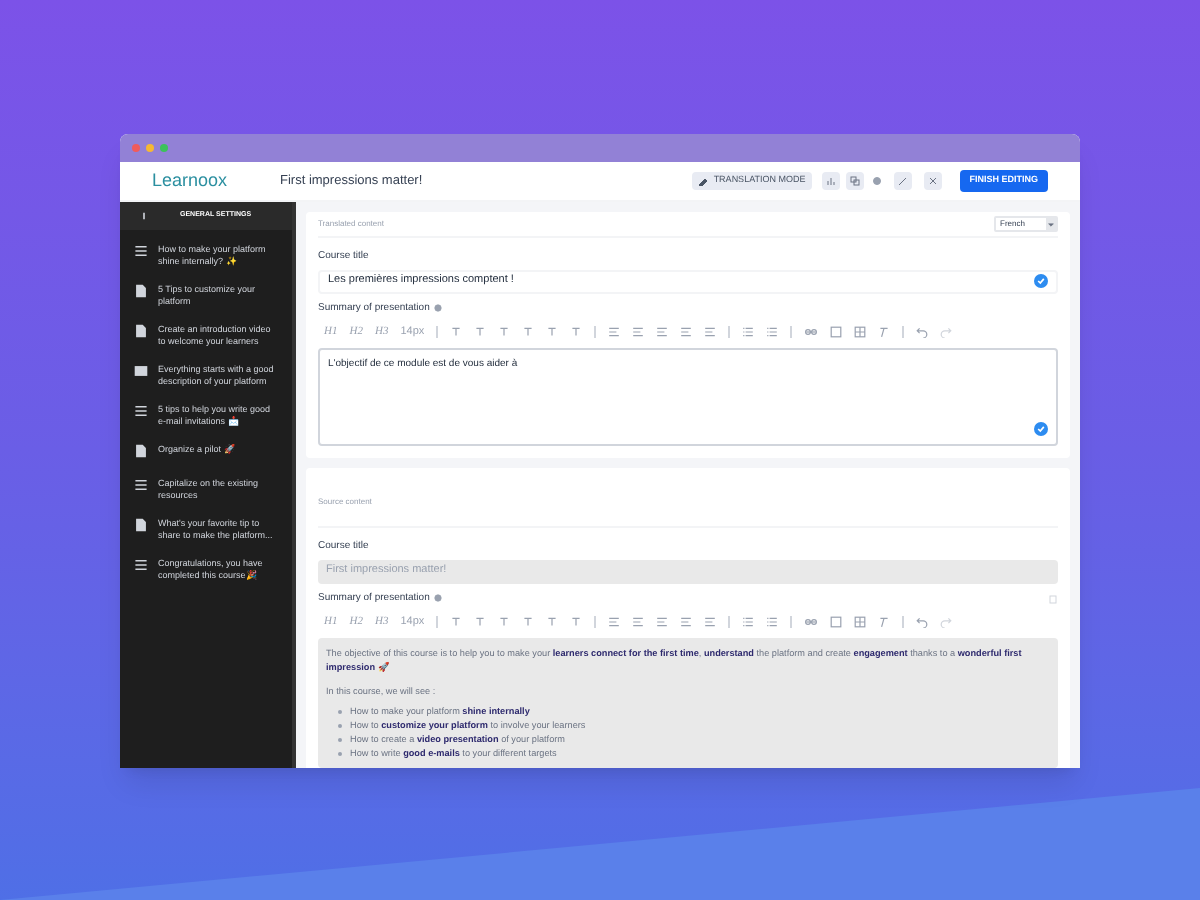 The image size is (1200, 900). Describe the element at coordinates (902, 181) in the screenshot. I see `edit-button` at that location.